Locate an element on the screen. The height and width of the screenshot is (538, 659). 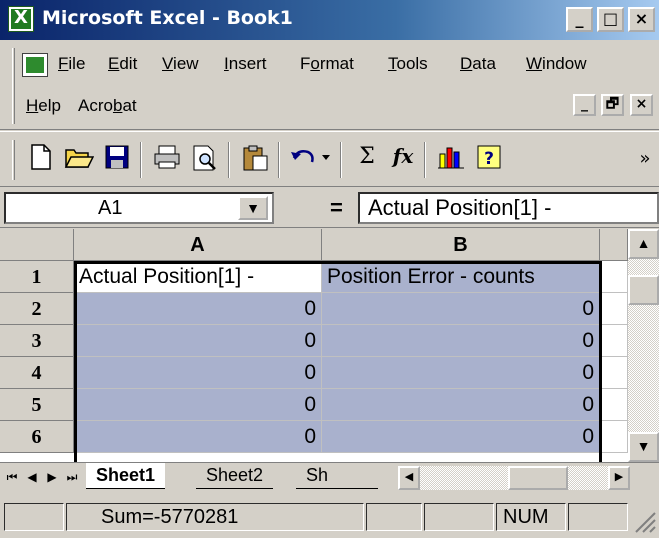
row-header: 4 is located at coordinates (37, 373).